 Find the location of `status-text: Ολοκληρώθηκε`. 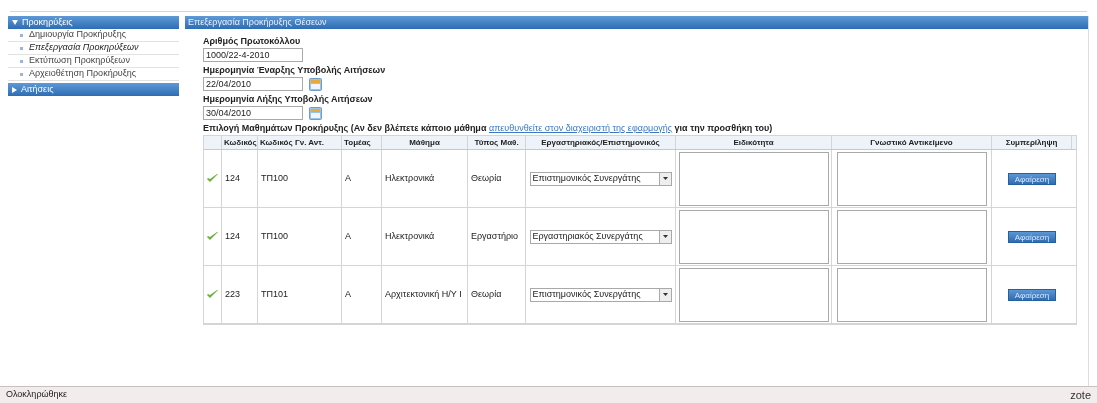

status-text: Ολοκληρώθηκε is located at coordinates (37, 395).